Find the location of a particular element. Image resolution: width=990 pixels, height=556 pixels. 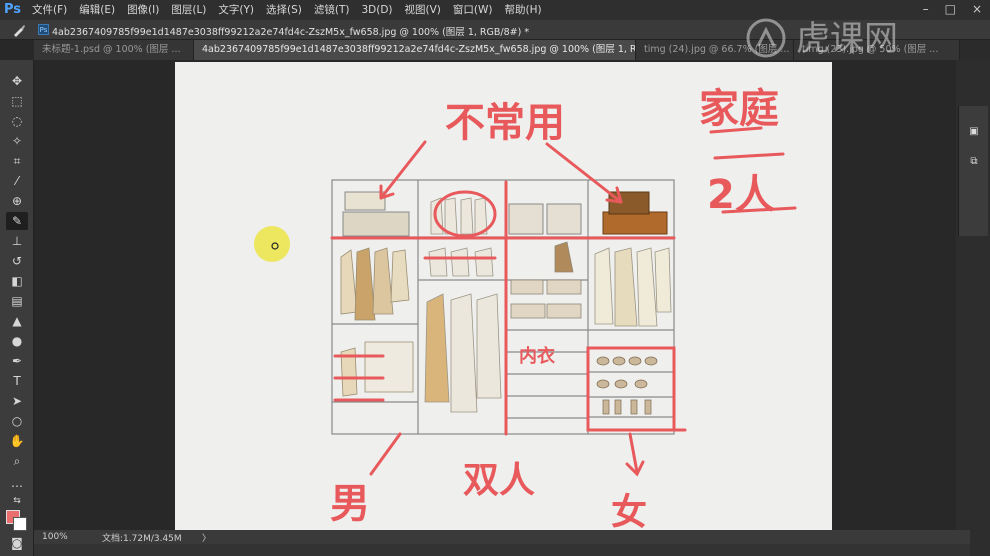

photoshop-logo: Ps is located at coordinates (13, 9).